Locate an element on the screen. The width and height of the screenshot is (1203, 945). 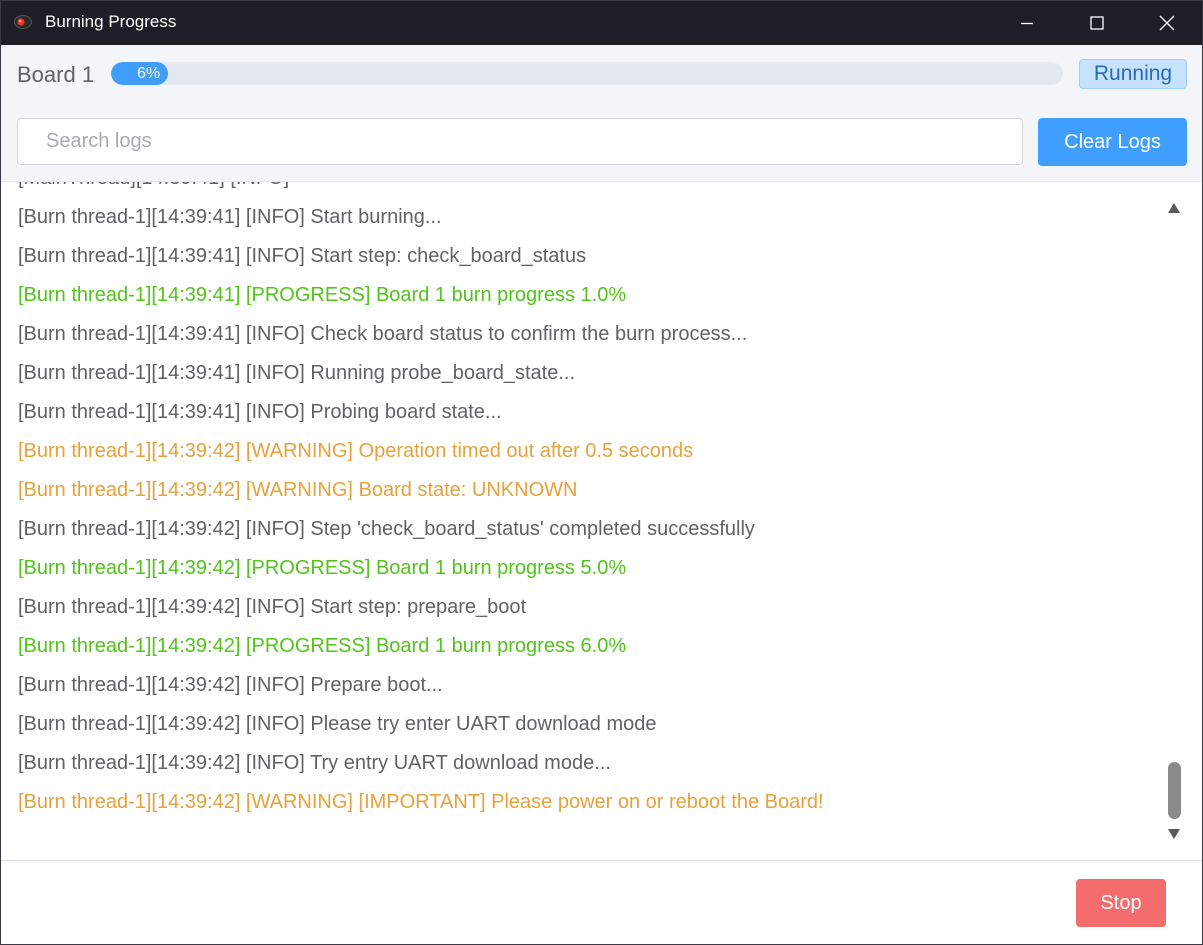
minimize-icon is located at coordinates (1027, 23).